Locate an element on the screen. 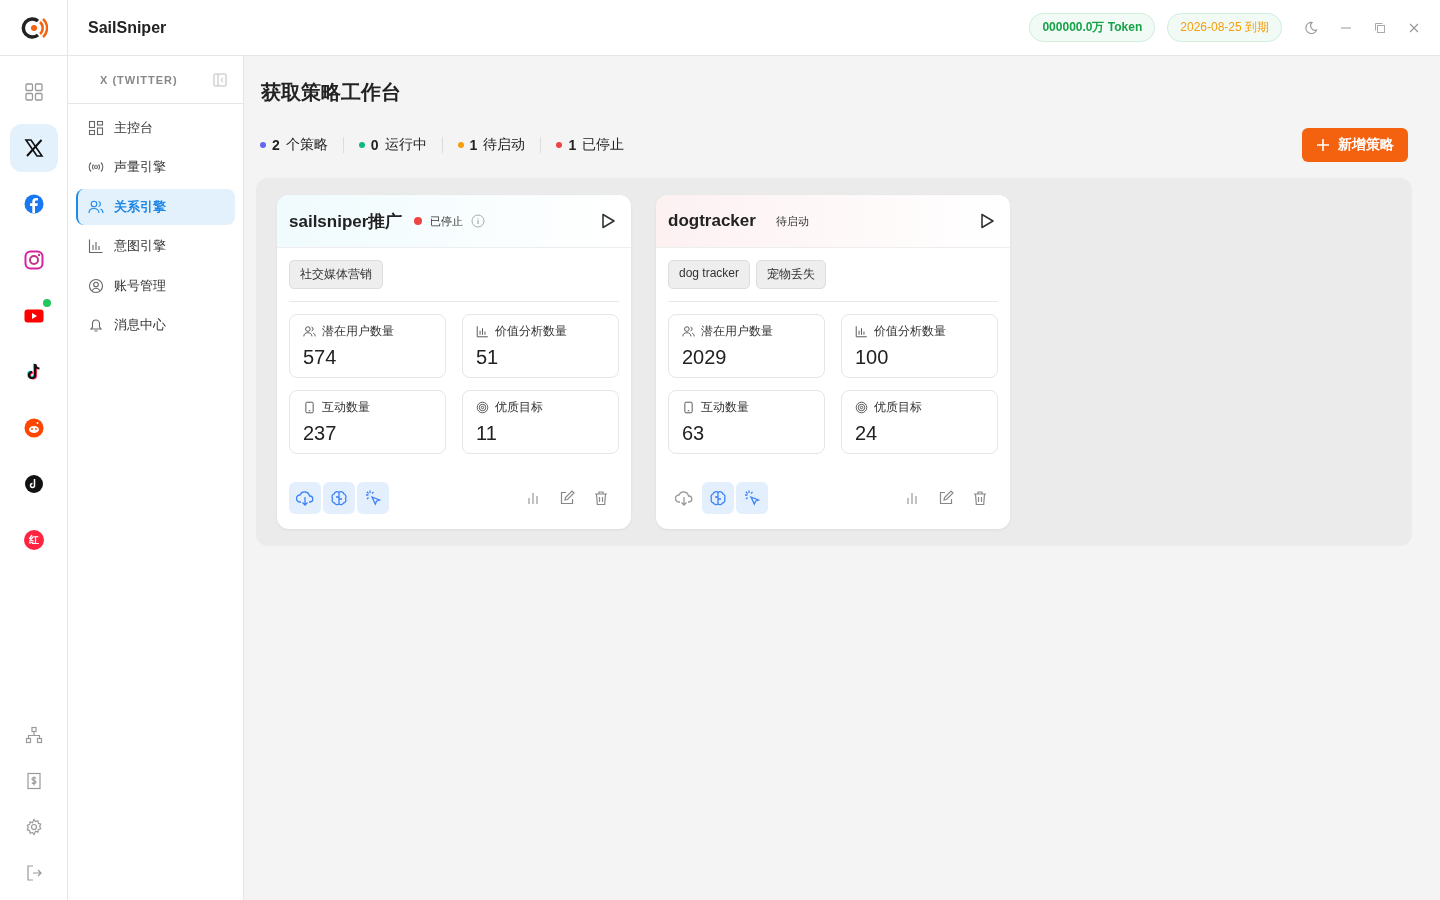 Image resolution: width=1440 pixels, height=900 pixels. metric-value: 237 is located at coordinates (320, 433).